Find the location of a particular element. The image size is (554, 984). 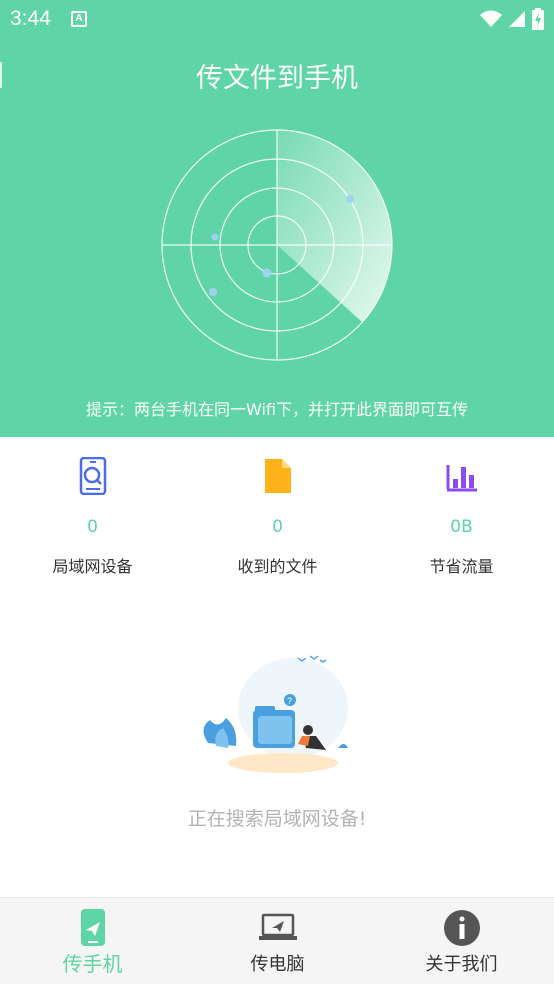

status-icons is located at coordinates (512, 19).